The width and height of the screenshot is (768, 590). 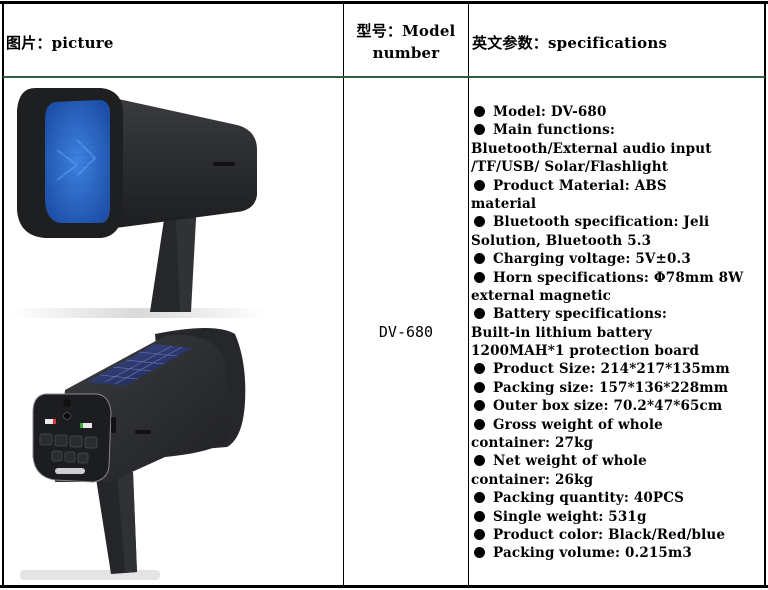 I want to click on spec-line: 1200MAH*1 protection board, so click(x=619, y=351).